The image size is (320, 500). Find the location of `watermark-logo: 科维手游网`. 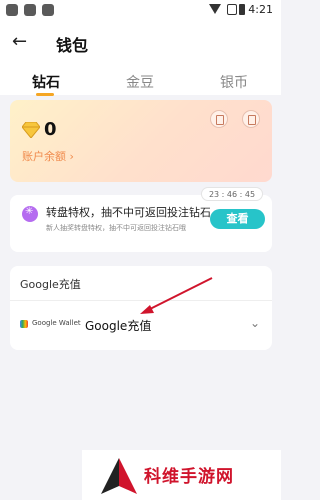

watermark-logo: 科维手游网 is located at coordinates (181, 475).